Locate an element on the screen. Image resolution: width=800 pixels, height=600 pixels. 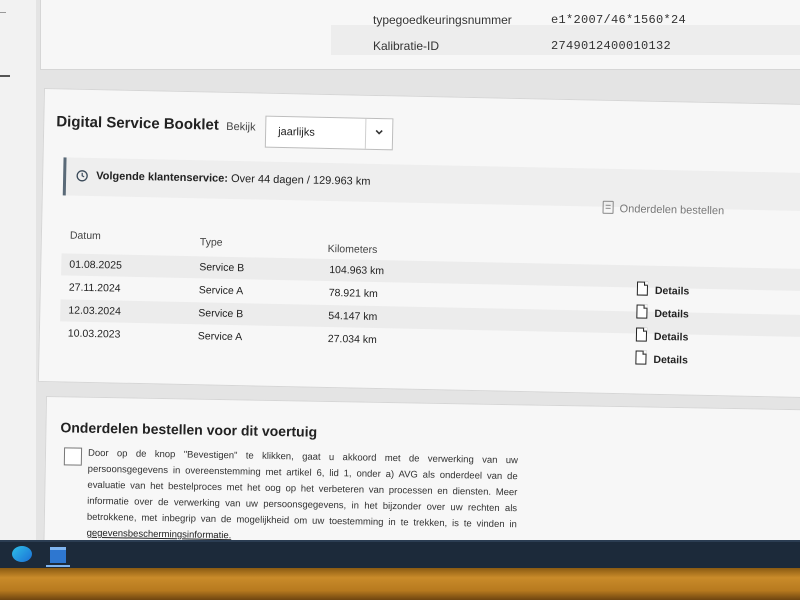
row-km: 78.921 km is located at coordinates (353, 294).